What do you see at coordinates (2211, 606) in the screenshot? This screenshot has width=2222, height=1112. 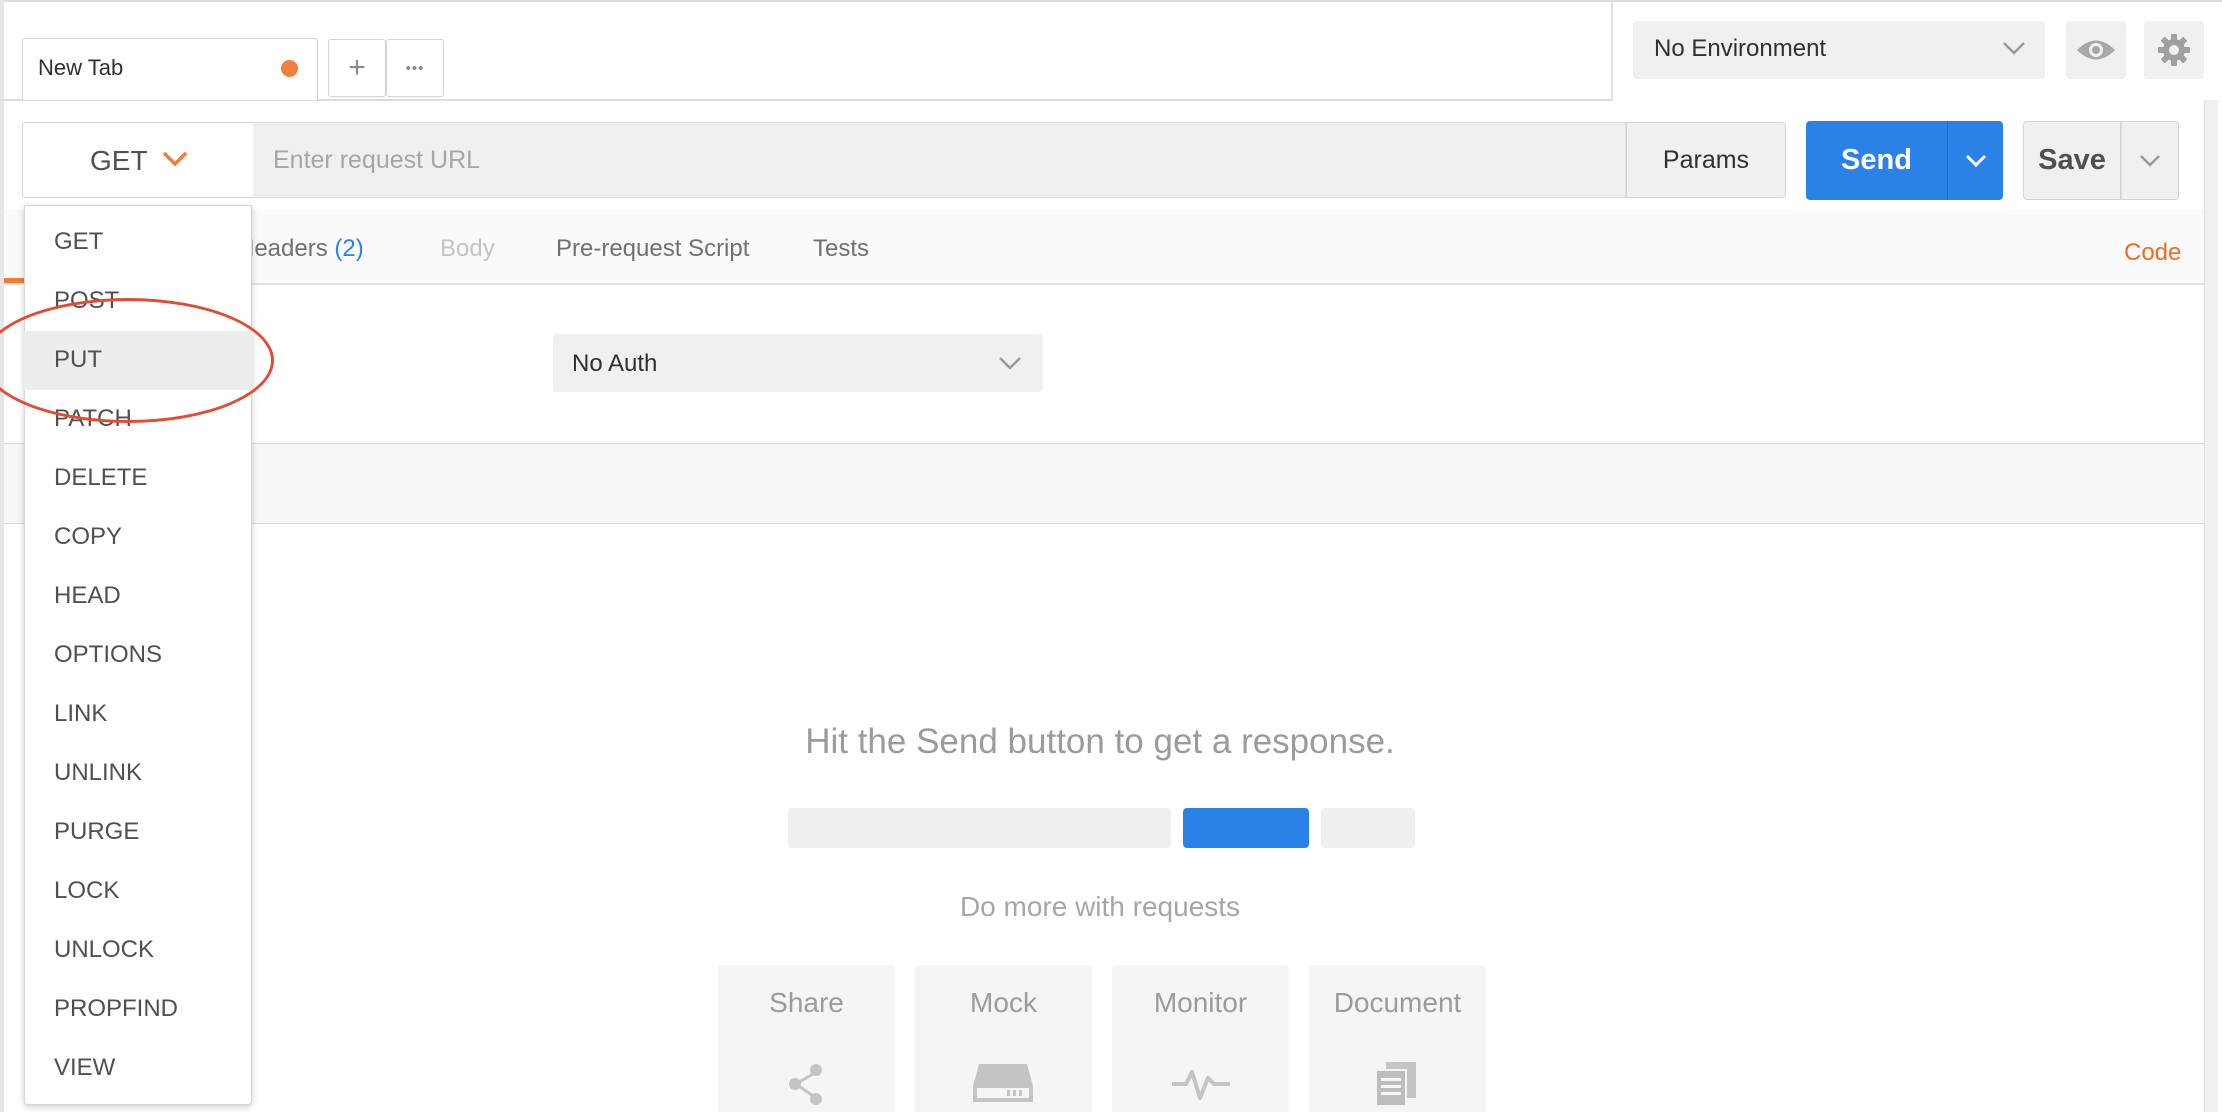 I see `scrollbar-track` at bounding box center [2211, 606].